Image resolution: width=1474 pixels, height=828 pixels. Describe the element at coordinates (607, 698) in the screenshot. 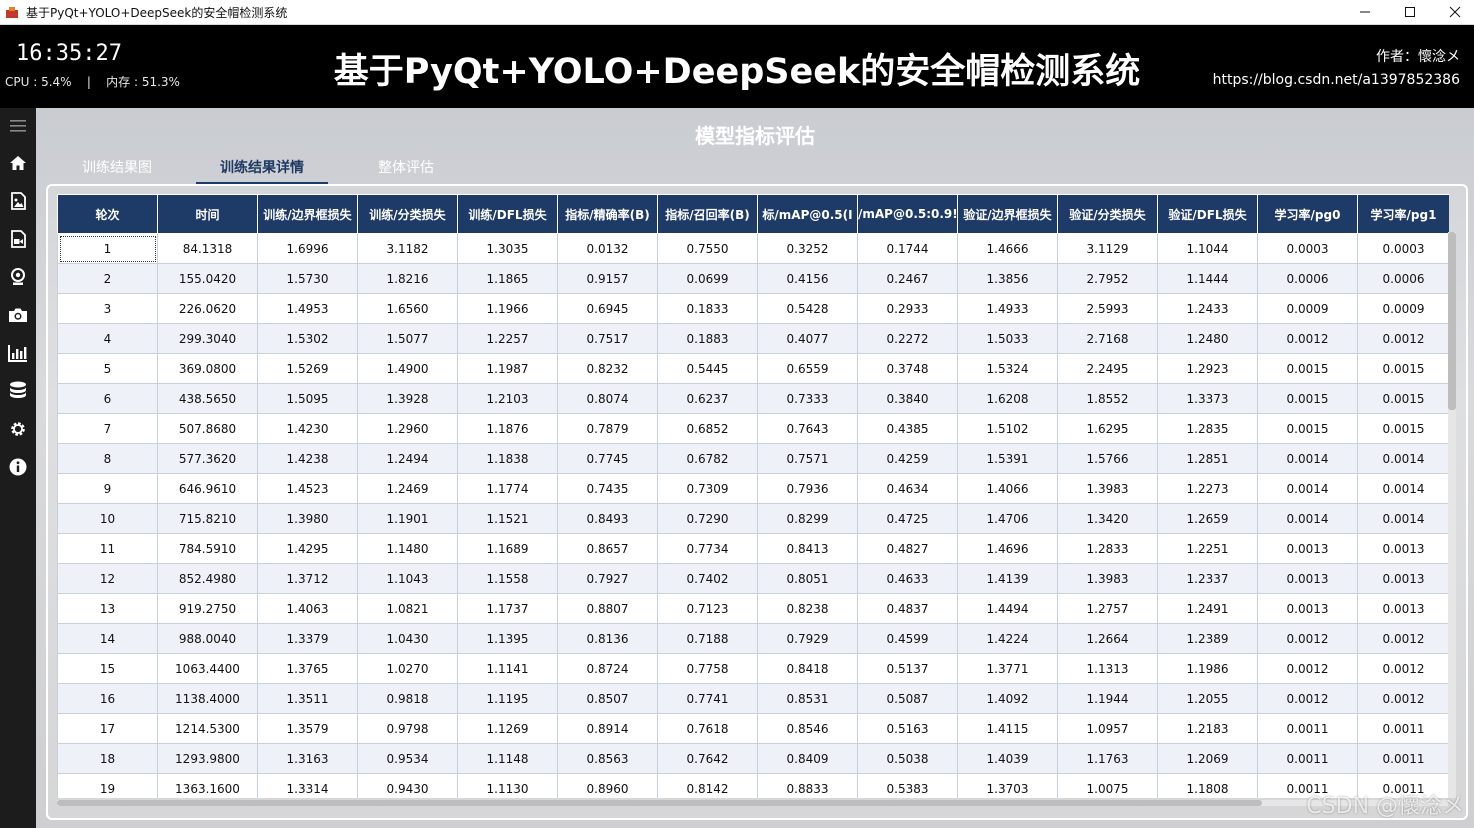

I see `table-cell: 0.8507` at that location.